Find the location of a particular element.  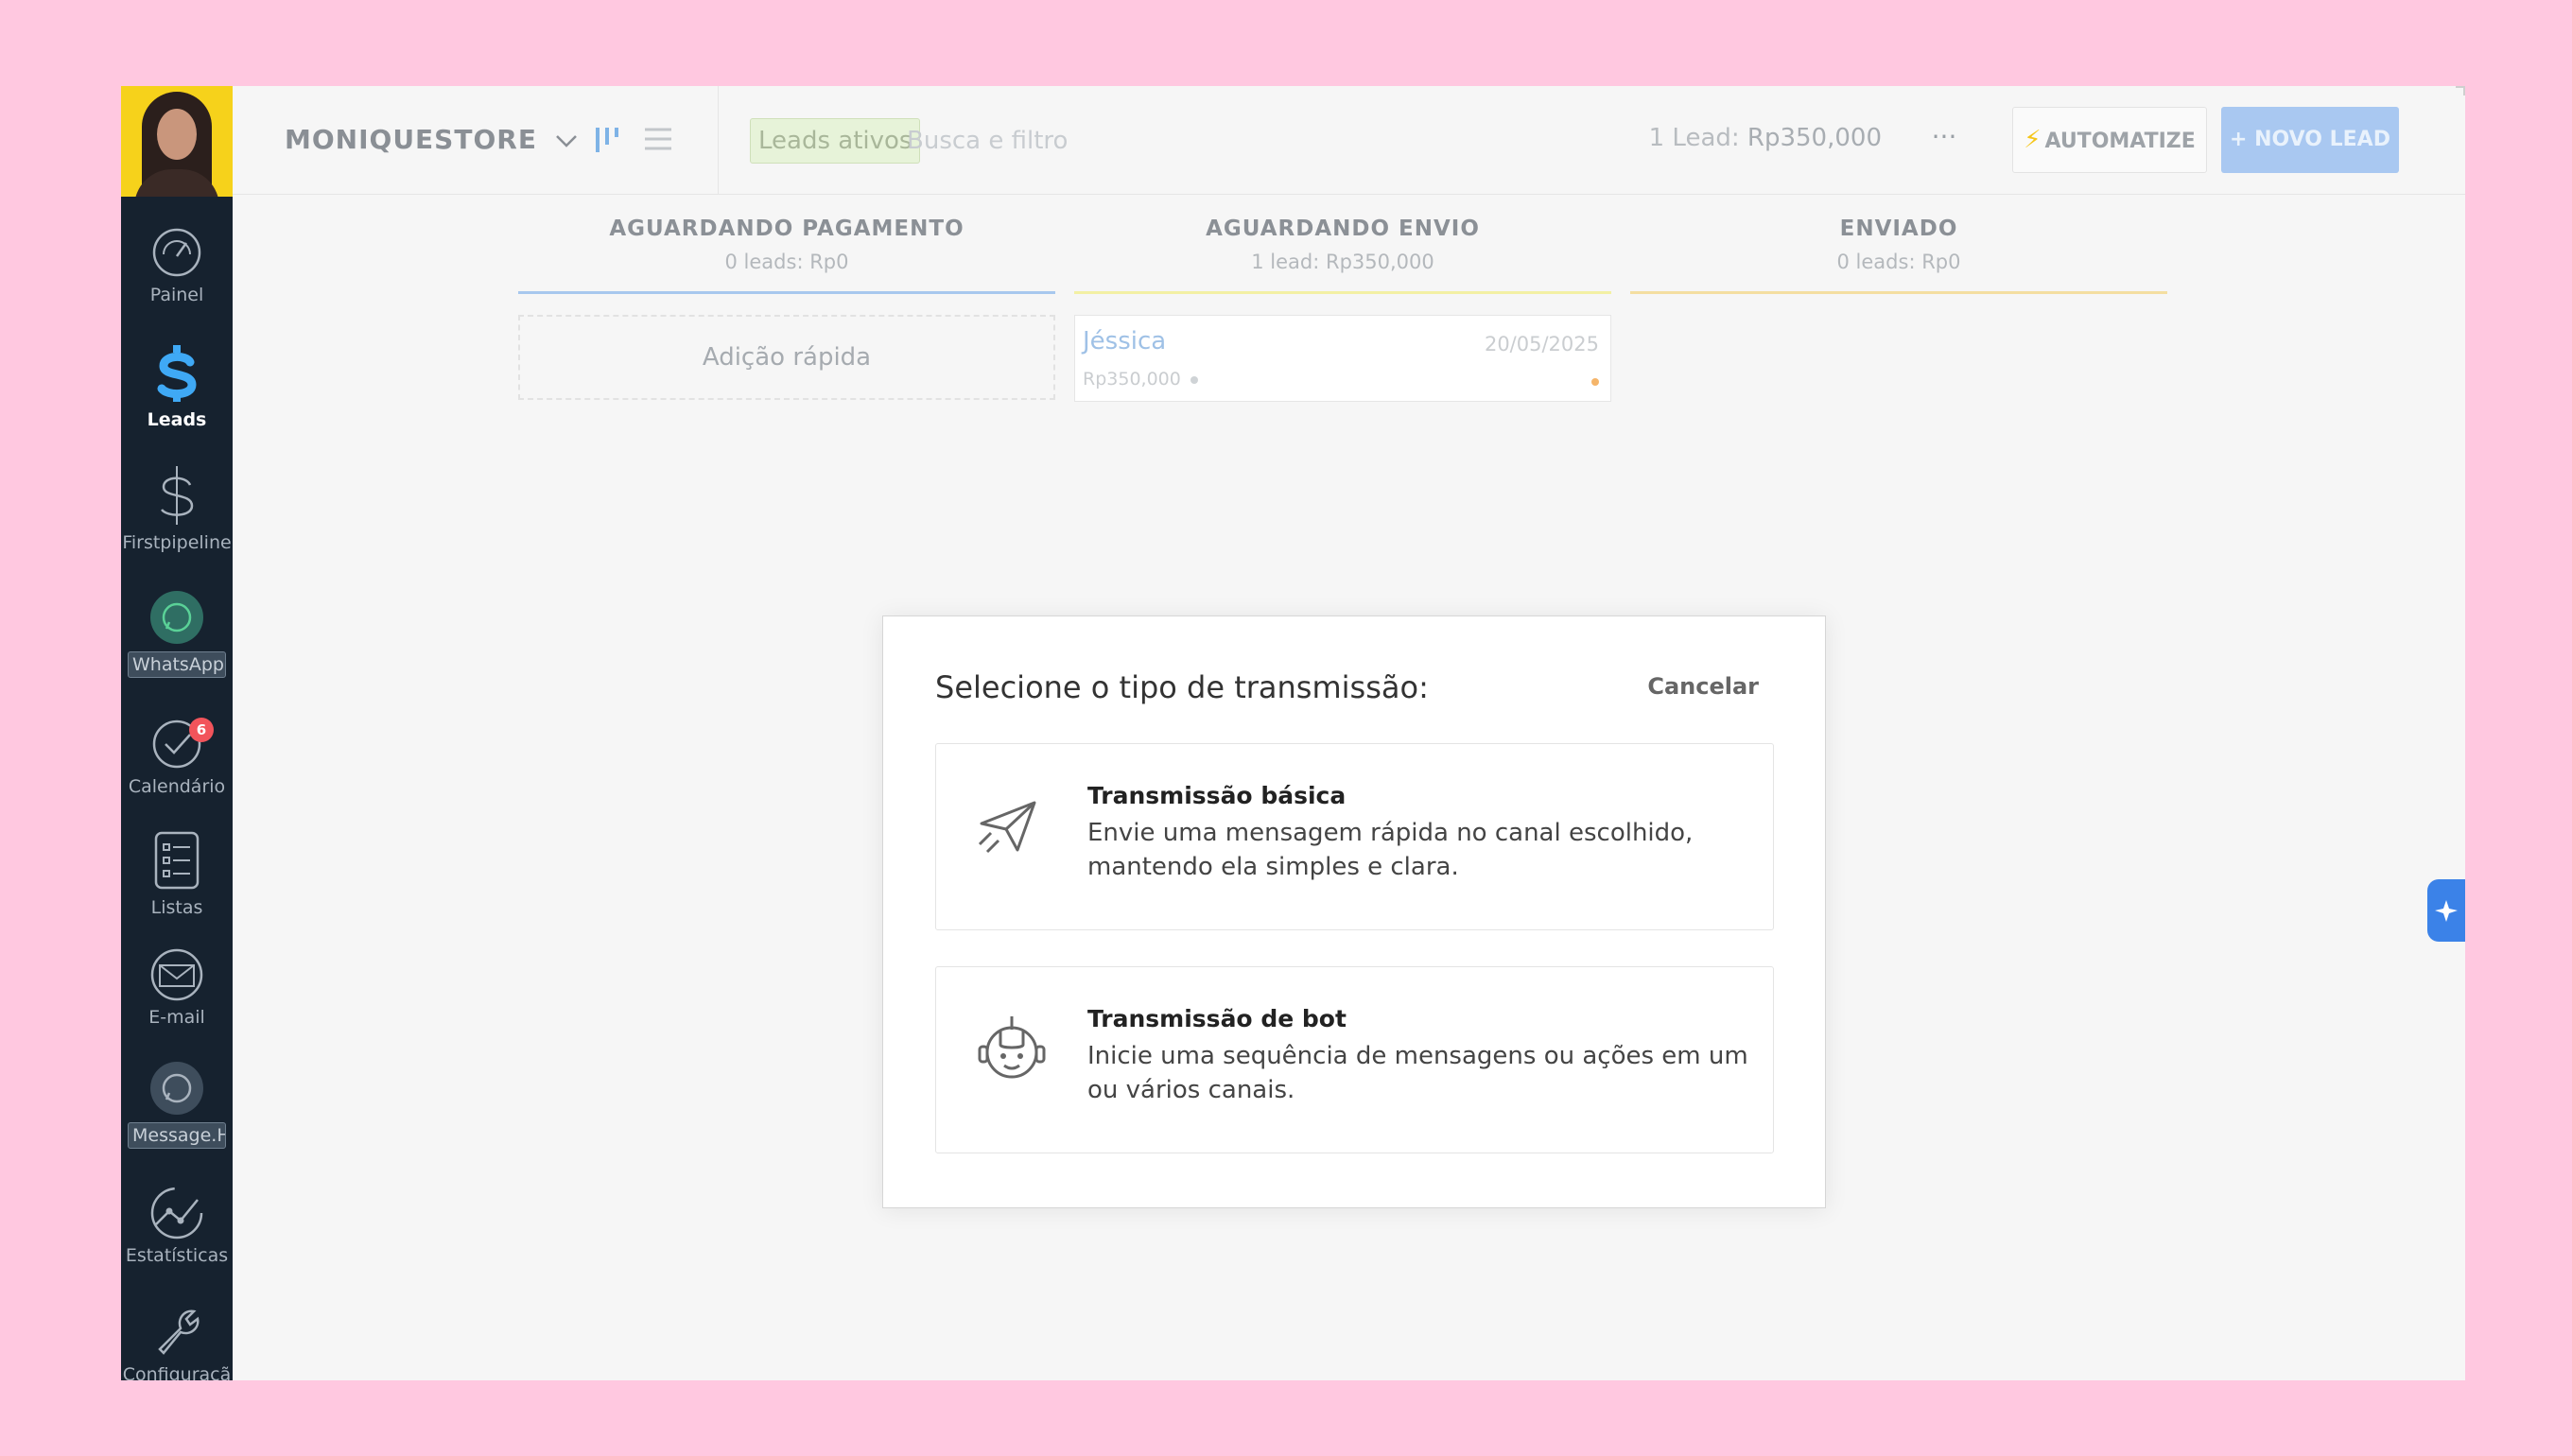

automate-label: AUTOMATIZE is located at coordinates (2120, 141).